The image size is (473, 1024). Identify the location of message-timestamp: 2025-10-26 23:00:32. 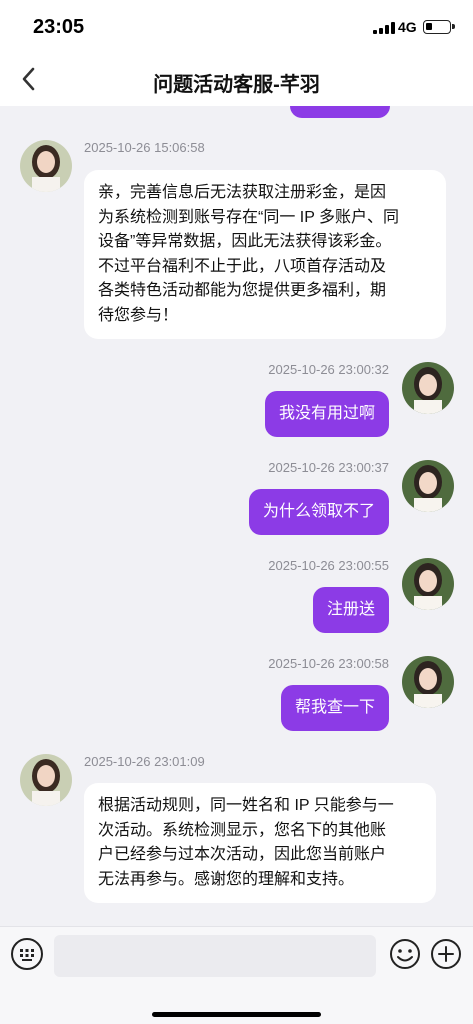
(328, 369).